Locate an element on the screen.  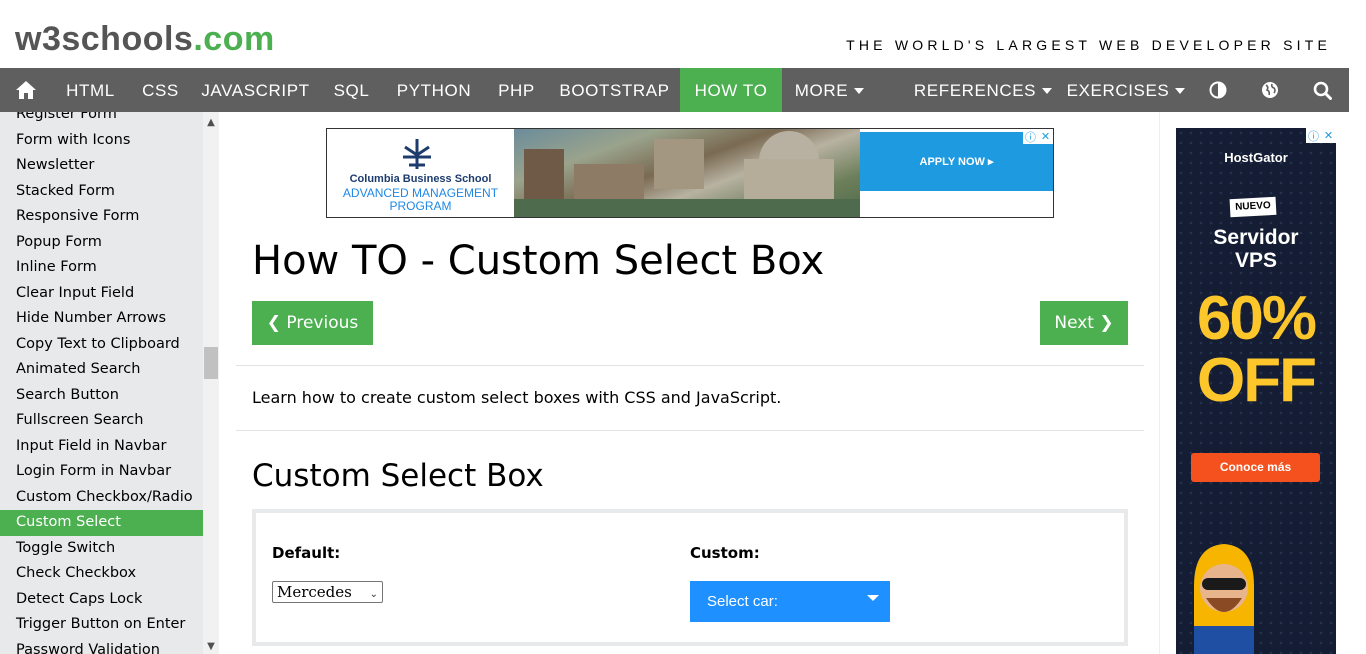
nav-bootstrap: BOOTSTRAP is located at coordinates (614, 90).